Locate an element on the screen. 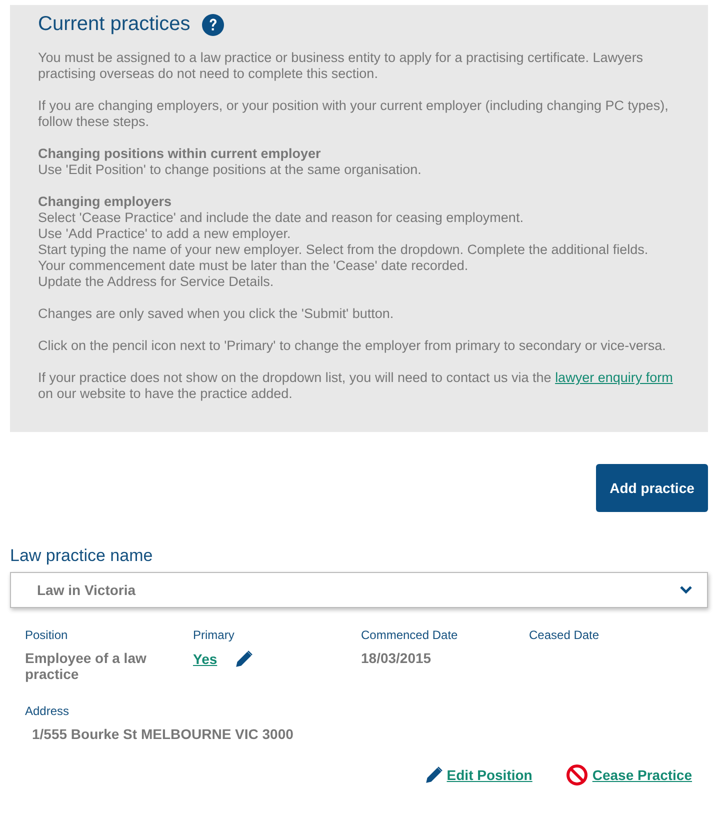 Image resolution: width=717 pixels, height=820 pixels. info-text: Your commencement date must be later than the 'Cease' date recorded. is located at coordinates (254, 266).